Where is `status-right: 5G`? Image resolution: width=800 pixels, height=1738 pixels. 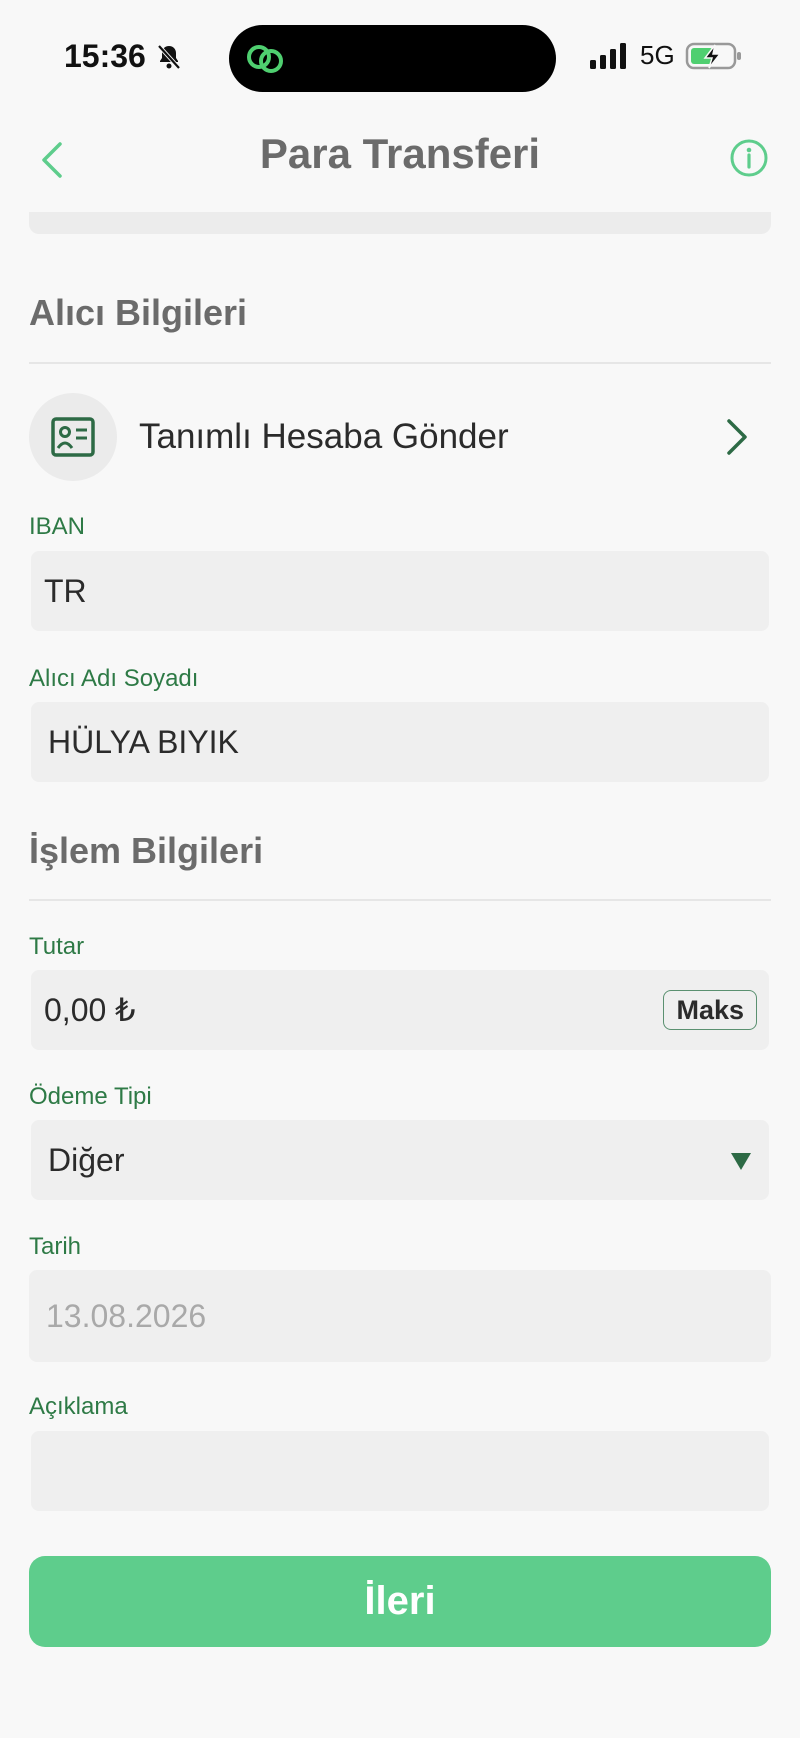 status-right: 5G is located at coordinates (665, 55).